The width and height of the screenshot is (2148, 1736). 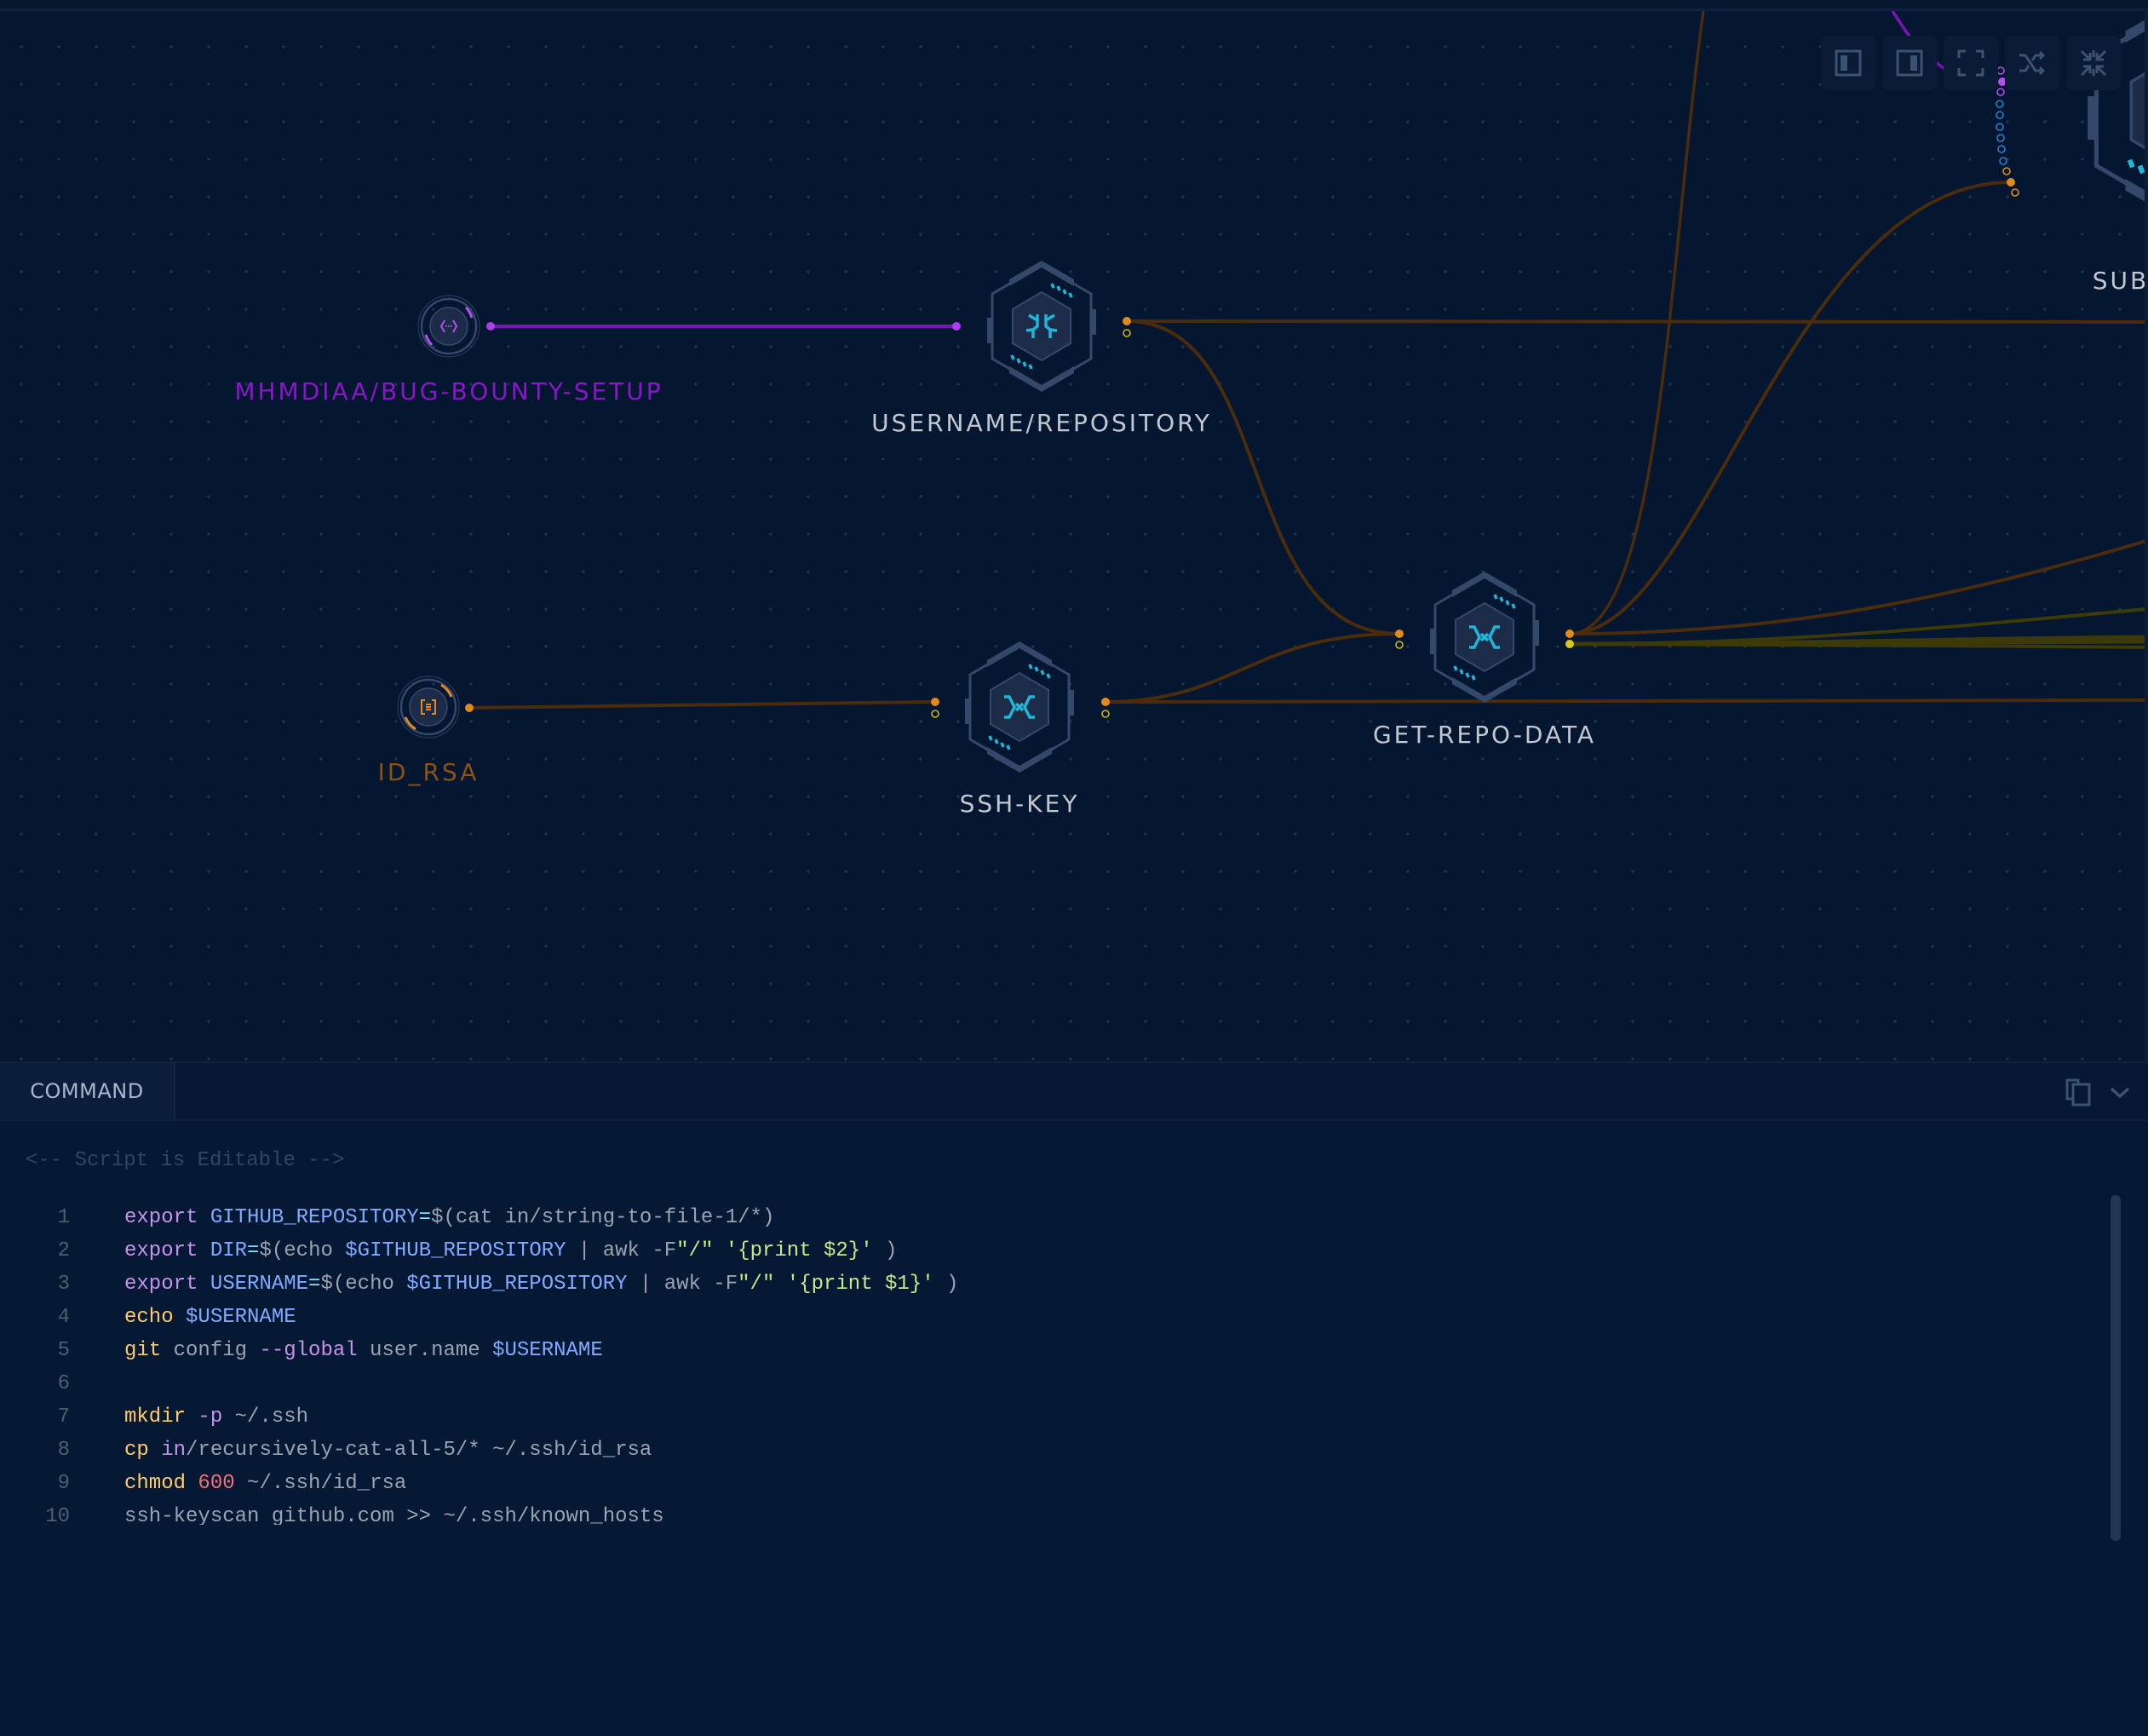 I want to click on fit-view-button, so click(x=1971, y=63).